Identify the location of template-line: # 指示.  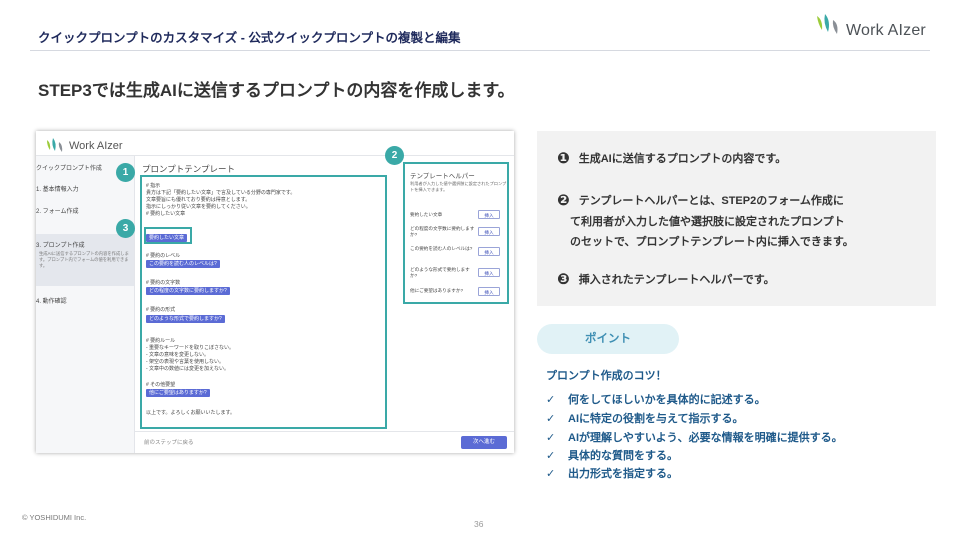
(153, 186).